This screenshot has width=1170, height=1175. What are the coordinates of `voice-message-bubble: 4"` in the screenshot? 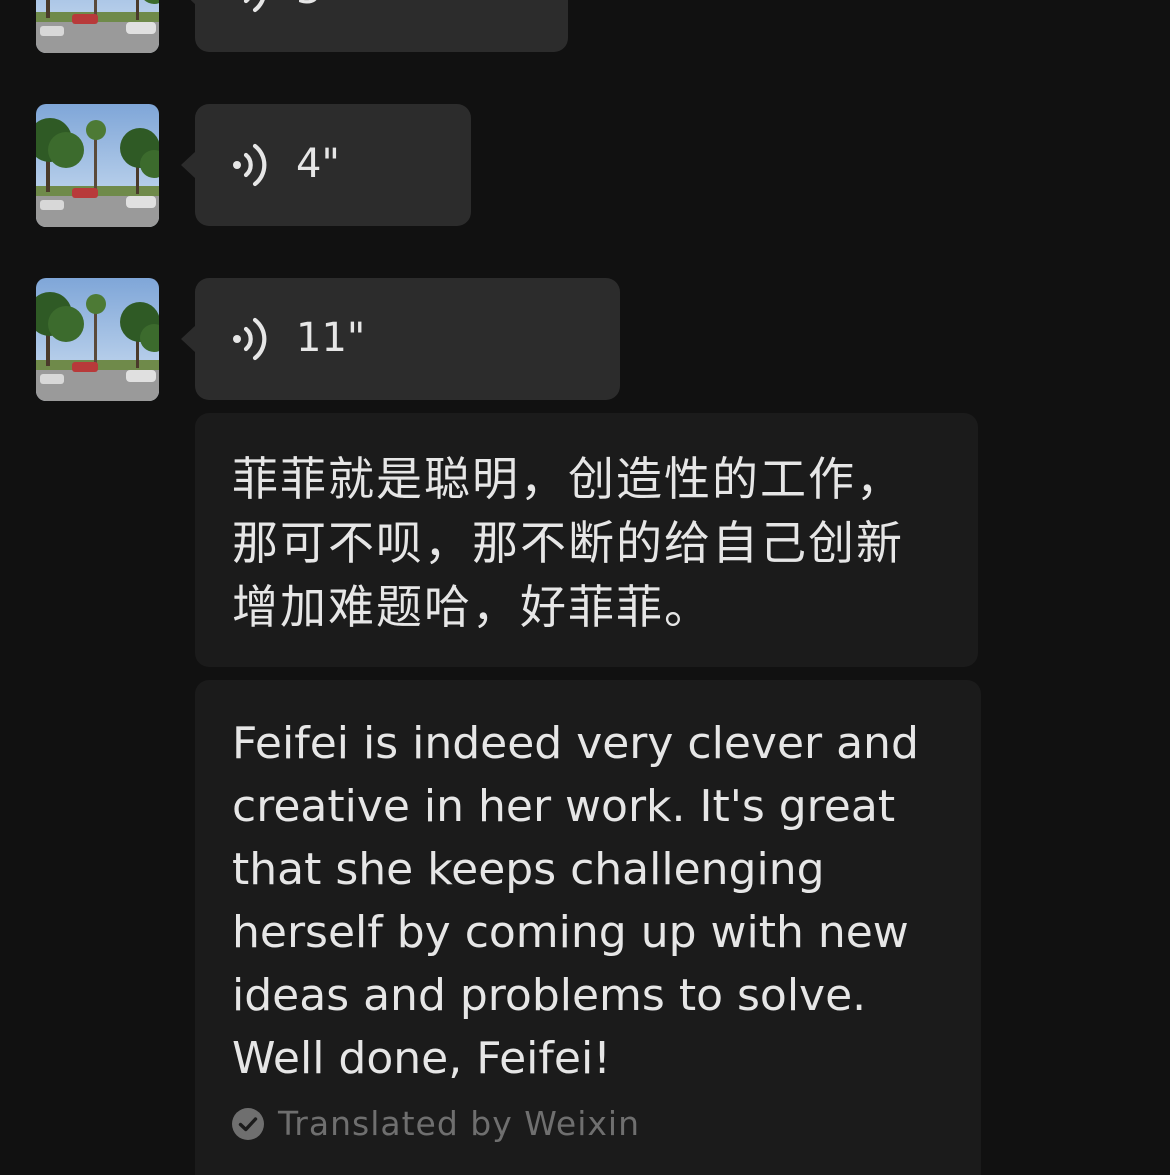 It's located at (326, 165).